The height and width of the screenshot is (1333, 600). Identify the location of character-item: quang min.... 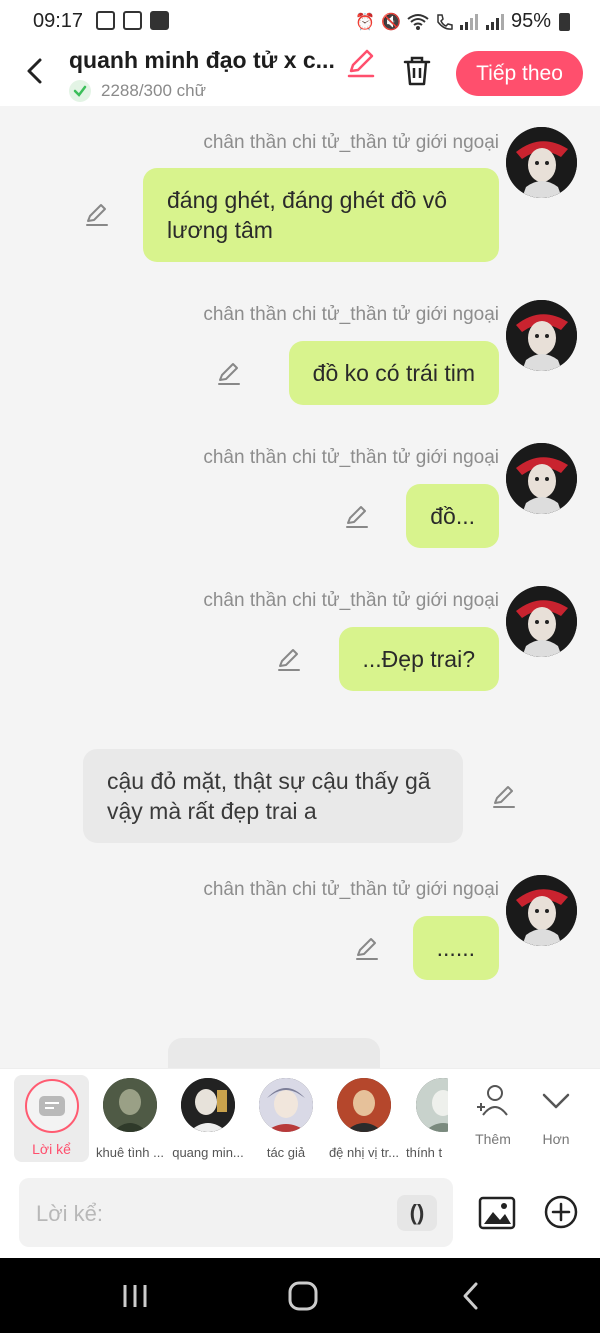
(208, 1119).